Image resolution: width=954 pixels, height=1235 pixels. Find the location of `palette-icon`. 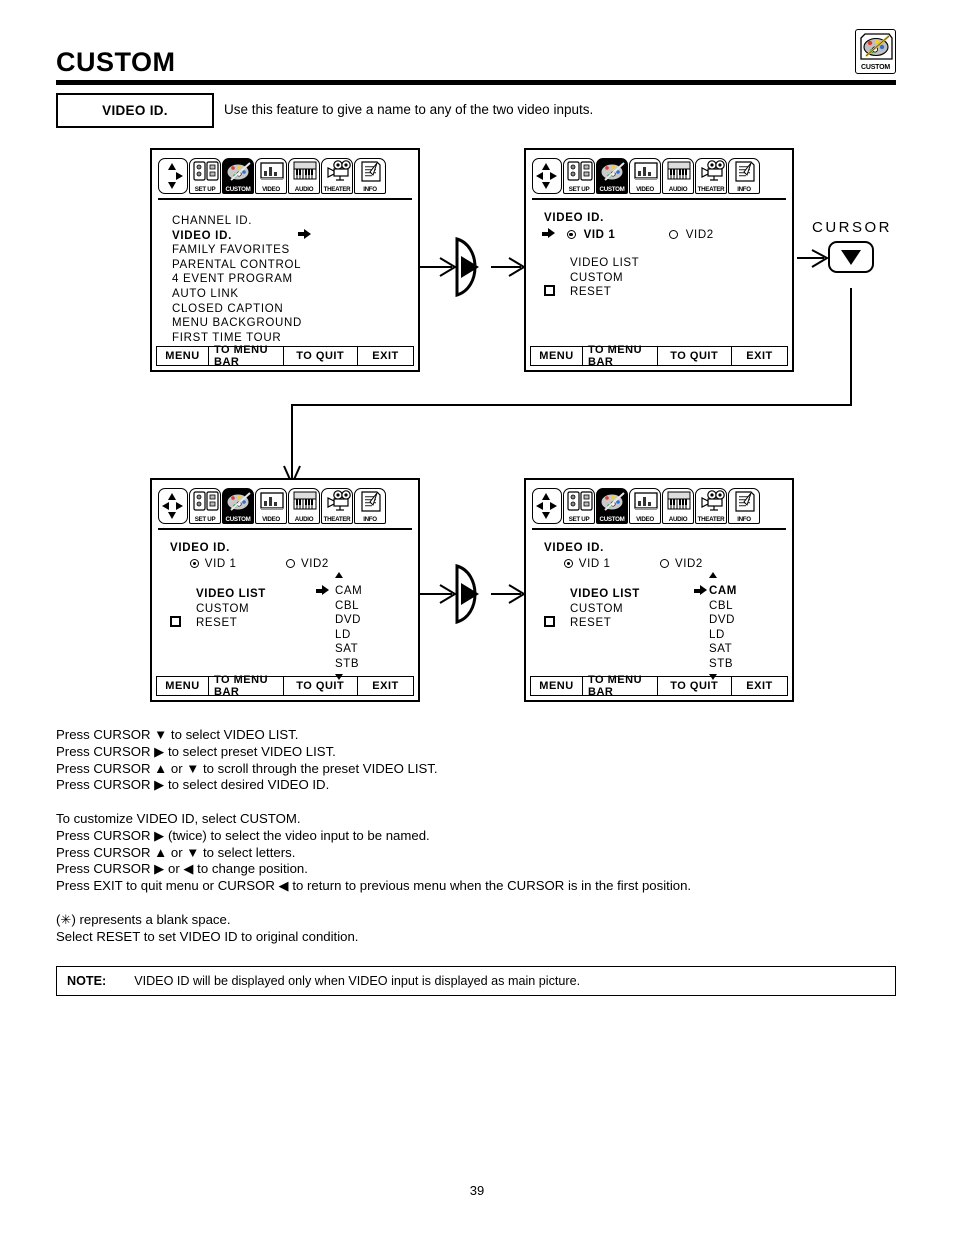

palette-icon is located at coordinates (238, 502).